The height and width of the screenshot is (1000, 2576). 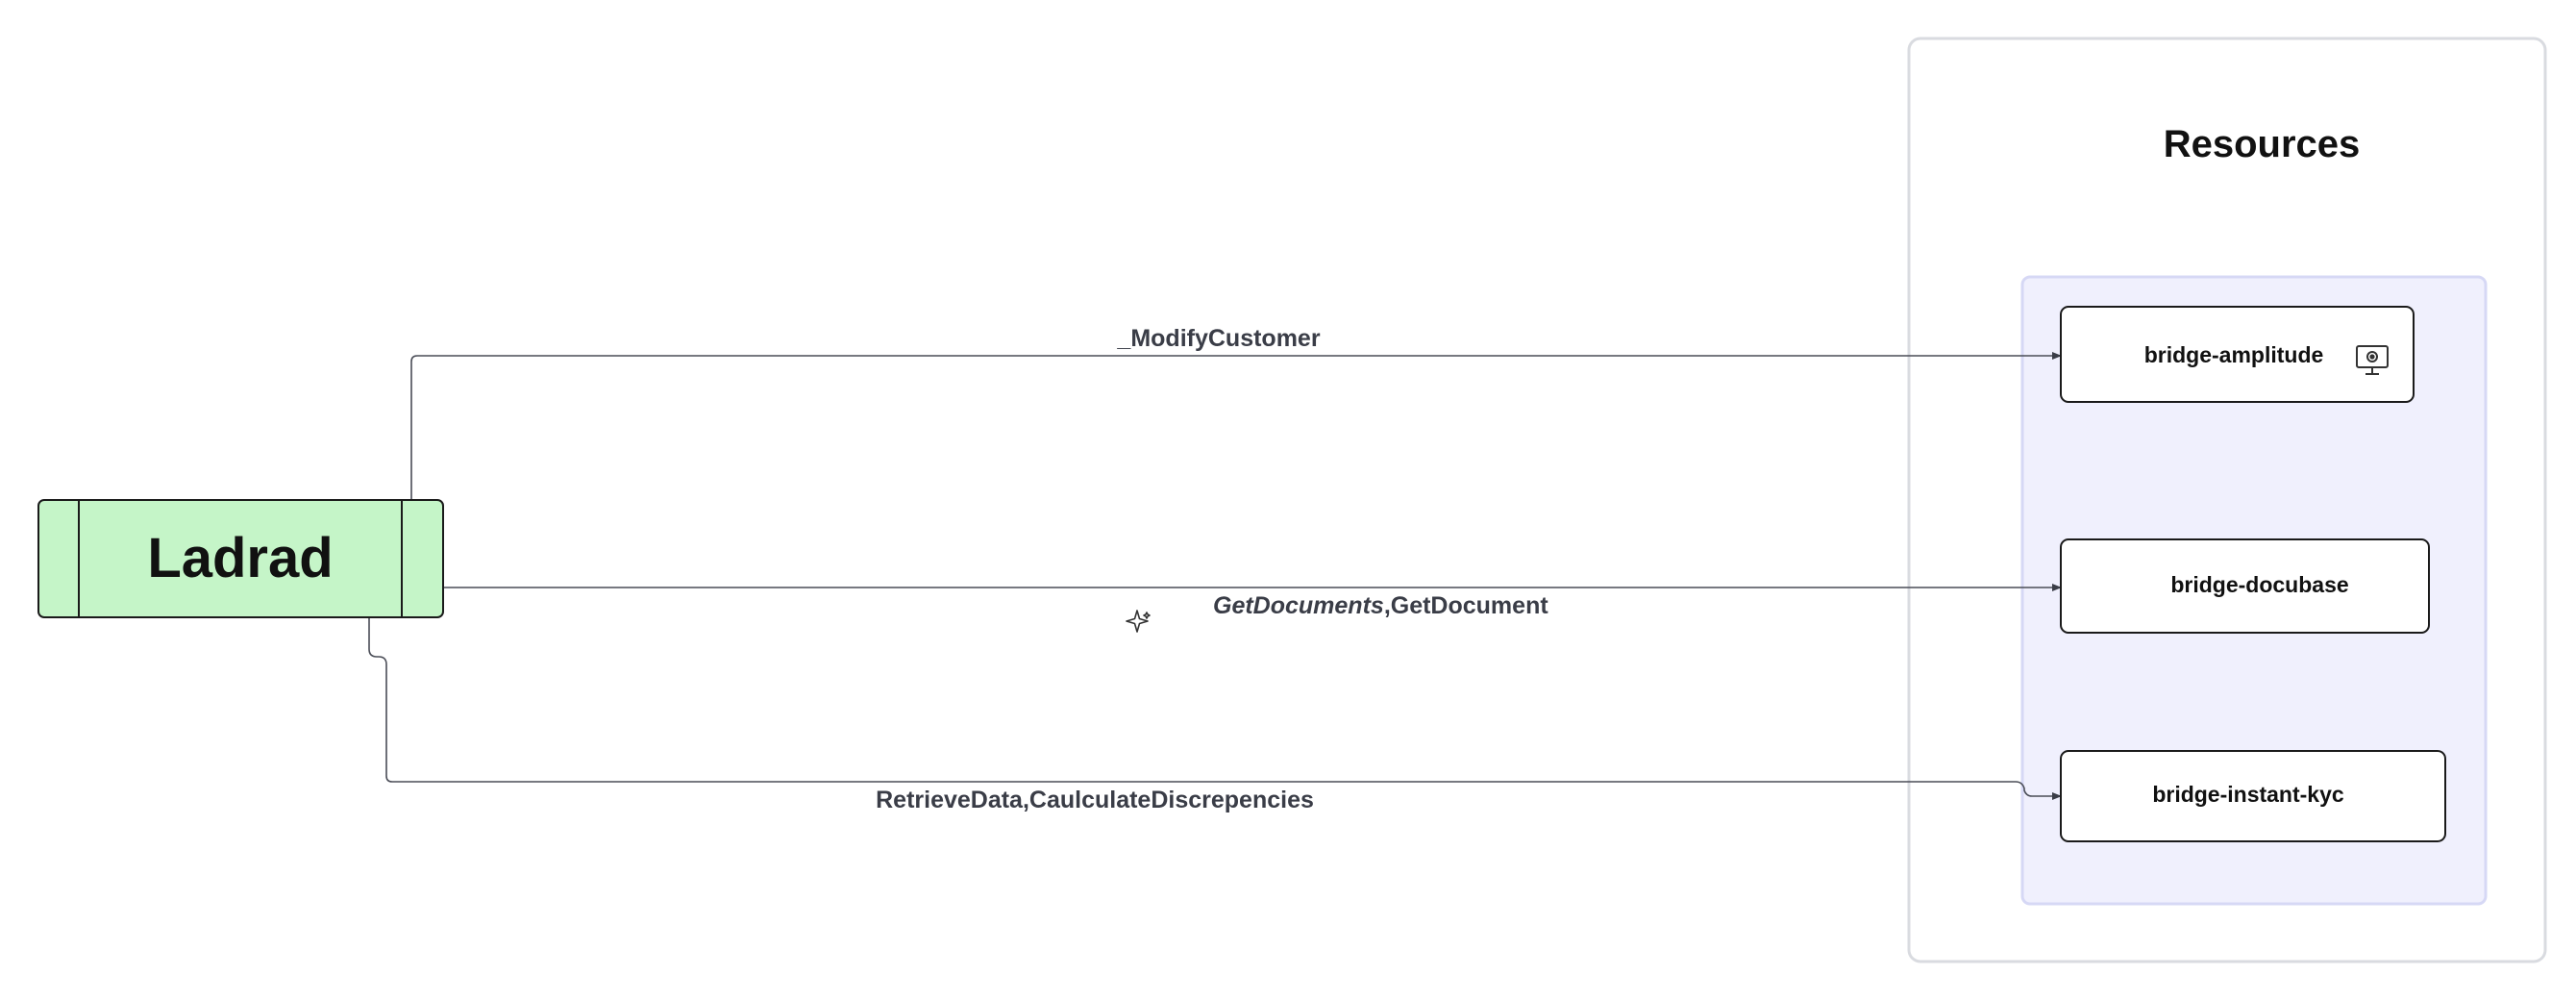 I want to click on edge-label-get-documents: GetDocuments,GetDocument, so click(x=1380, y=605).